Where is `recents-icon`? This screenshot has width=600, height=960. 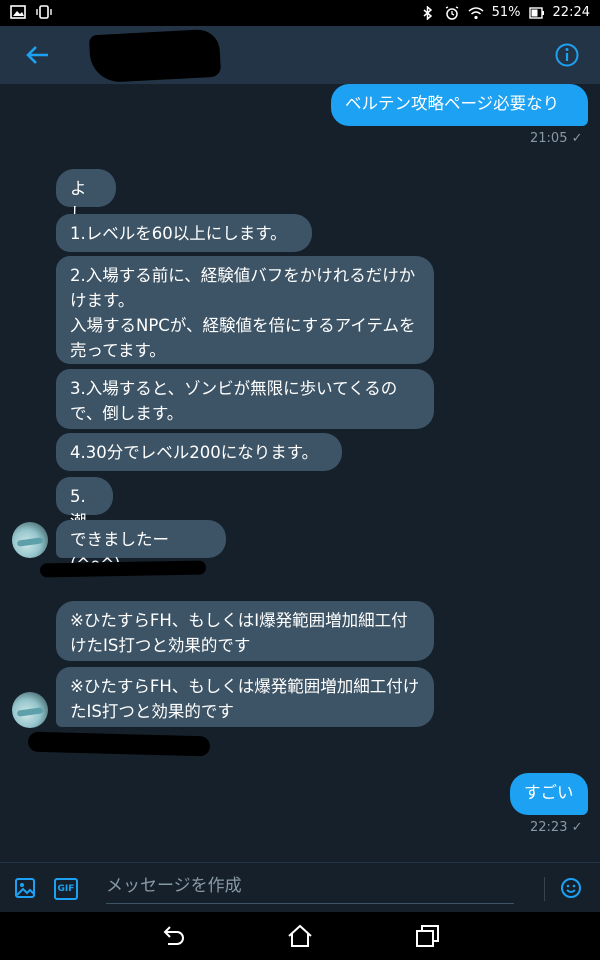
recents-icon is located at coordinates (428, 936).